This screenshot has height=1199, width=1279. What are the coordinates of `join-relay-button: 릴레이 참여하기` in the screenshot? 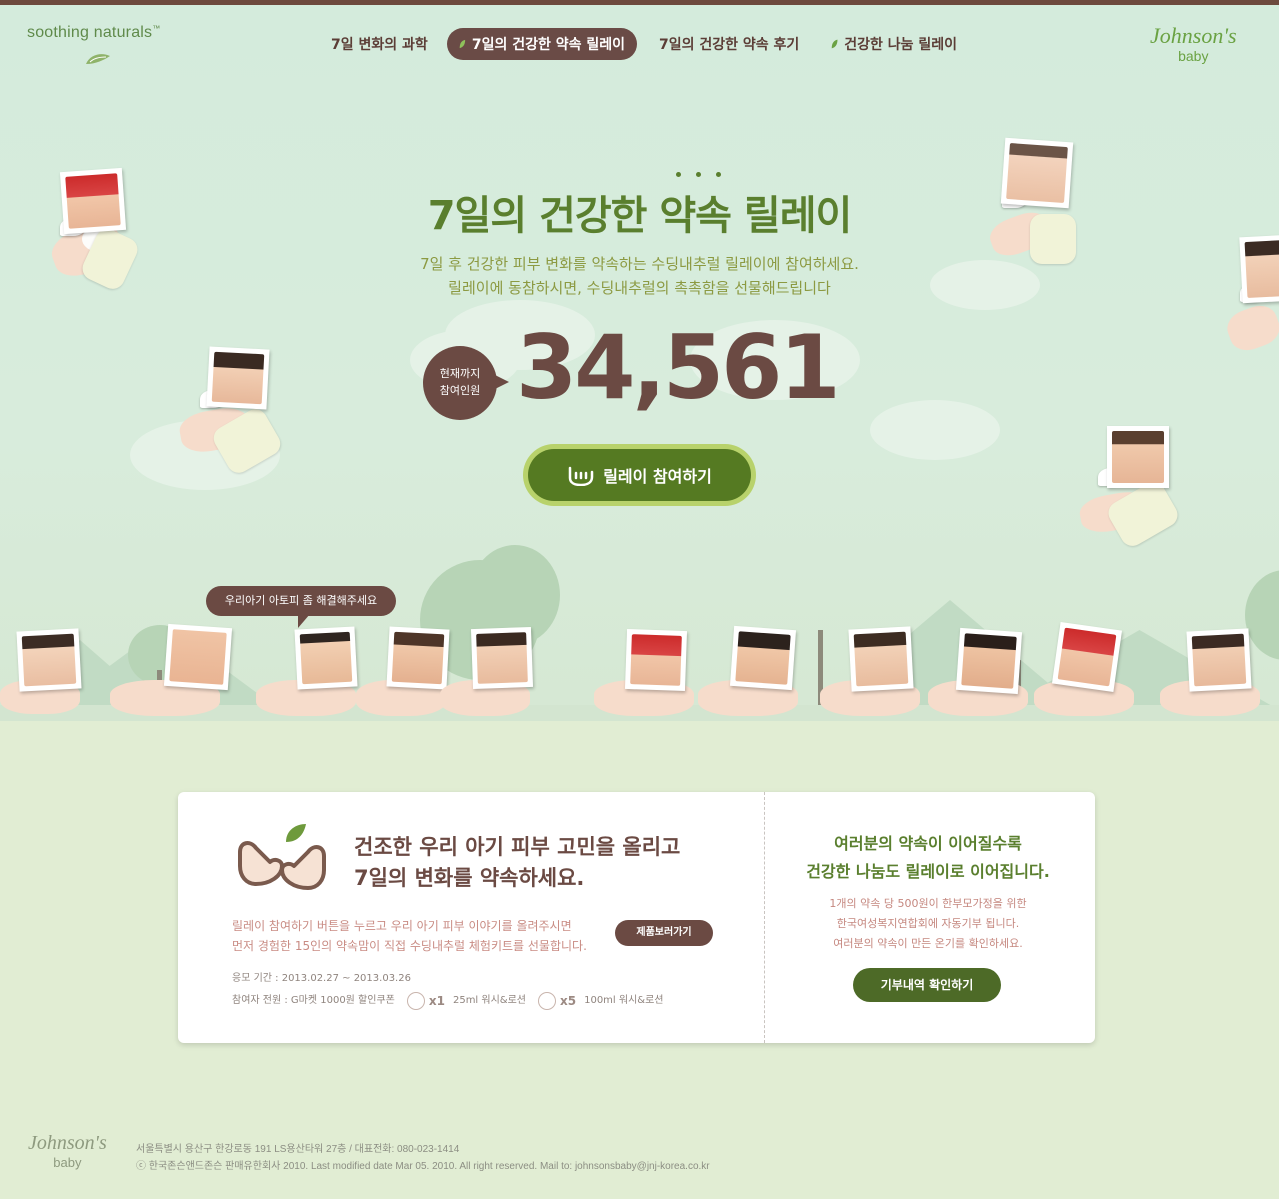 It's located at (639, 475).